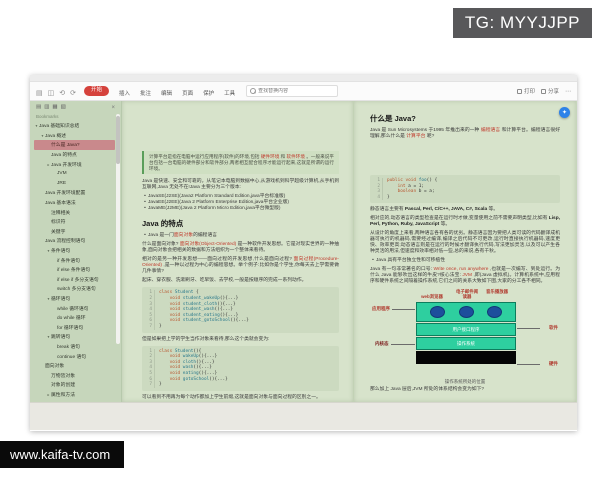  I want to click on toolbar-tab-2: 编辑, so click(166, 94).